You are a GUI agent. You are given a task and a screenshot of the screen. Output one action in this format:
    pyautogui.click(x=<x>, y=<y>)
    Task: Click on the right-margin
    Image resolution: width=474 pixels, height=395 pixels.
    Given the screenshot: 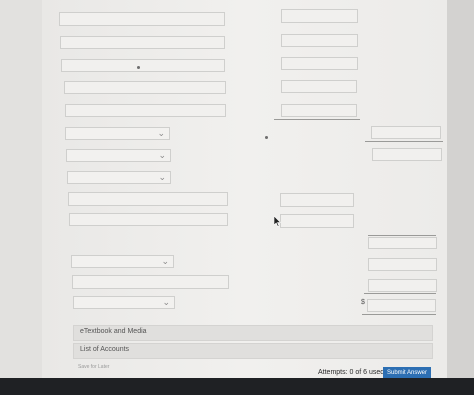 What is the action you would take?
    pyautogui.click(x=460, y=189)
    